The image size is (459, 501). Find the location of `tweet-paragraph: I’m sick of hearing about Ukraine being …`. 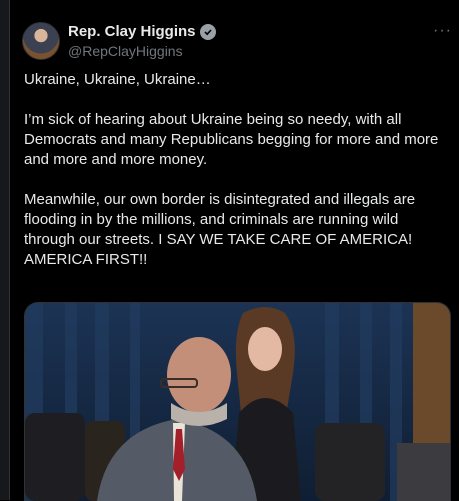

tweet-paragraph: I’m sick of hearing about Ukraine being … is located at coordinates (231, 139).